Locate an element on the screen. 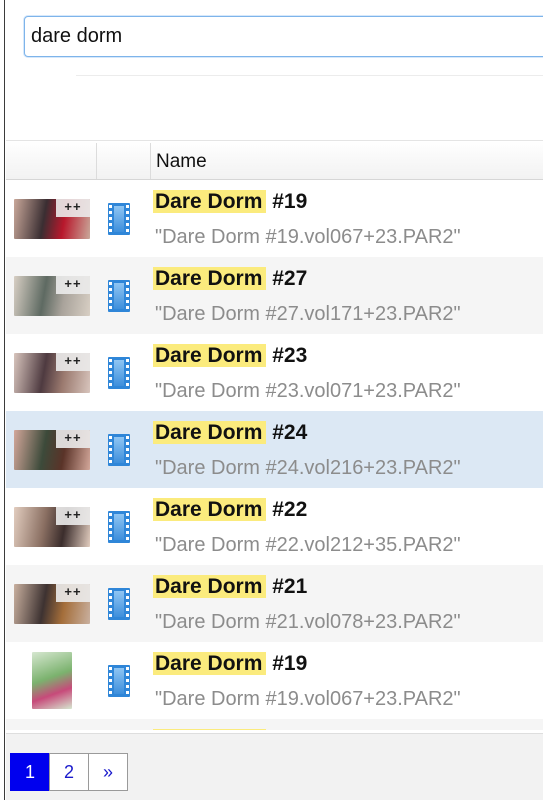 The image size is (543, 800). results-table-header: Name is located at coordinates (274, 160).